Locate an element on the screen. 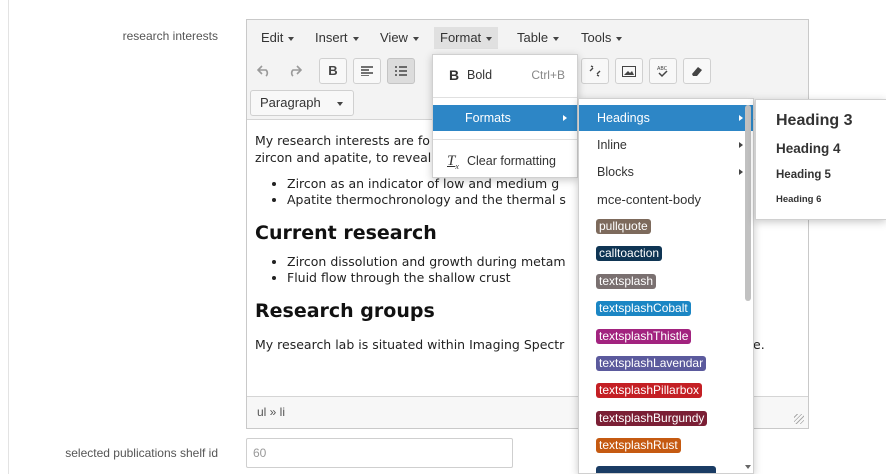  scrollbar-thumb is located at coordinates (748, 203).